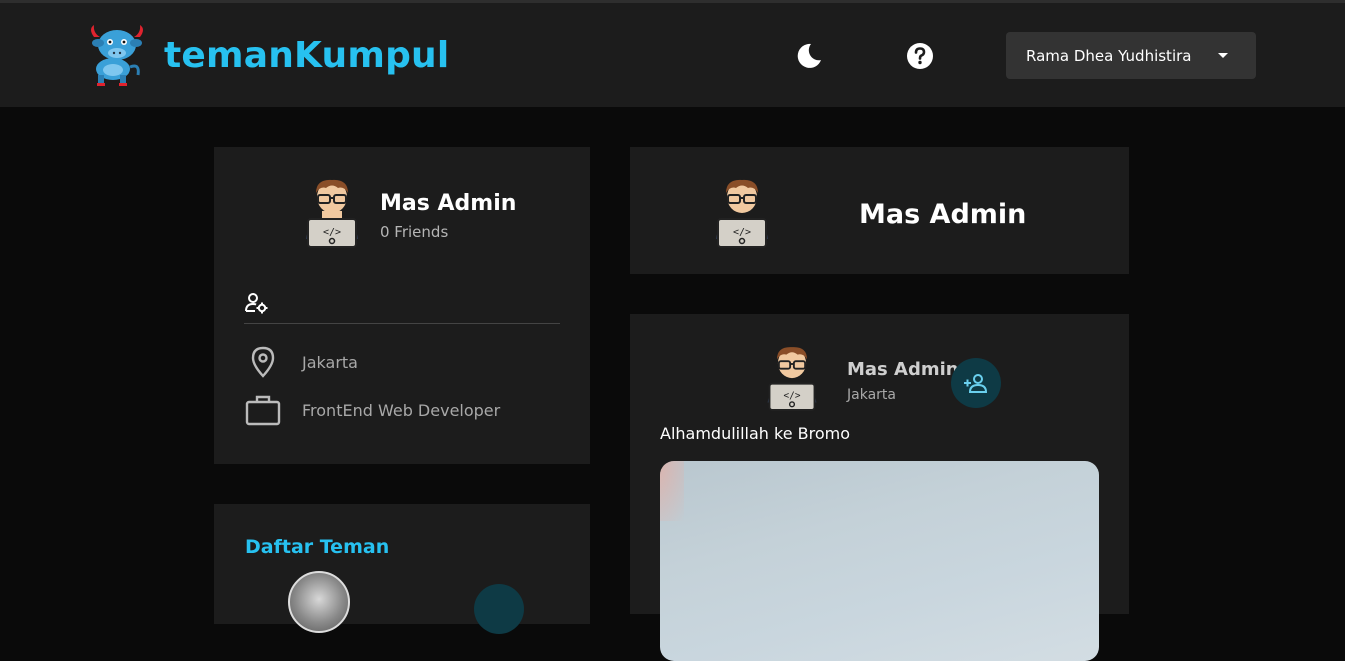 Image resolution: width=1345 pixels, height=661 pixels. Describe the element at coordinates (117, 55) in the screenshot. I see `bull-mascot-logo` at that location.